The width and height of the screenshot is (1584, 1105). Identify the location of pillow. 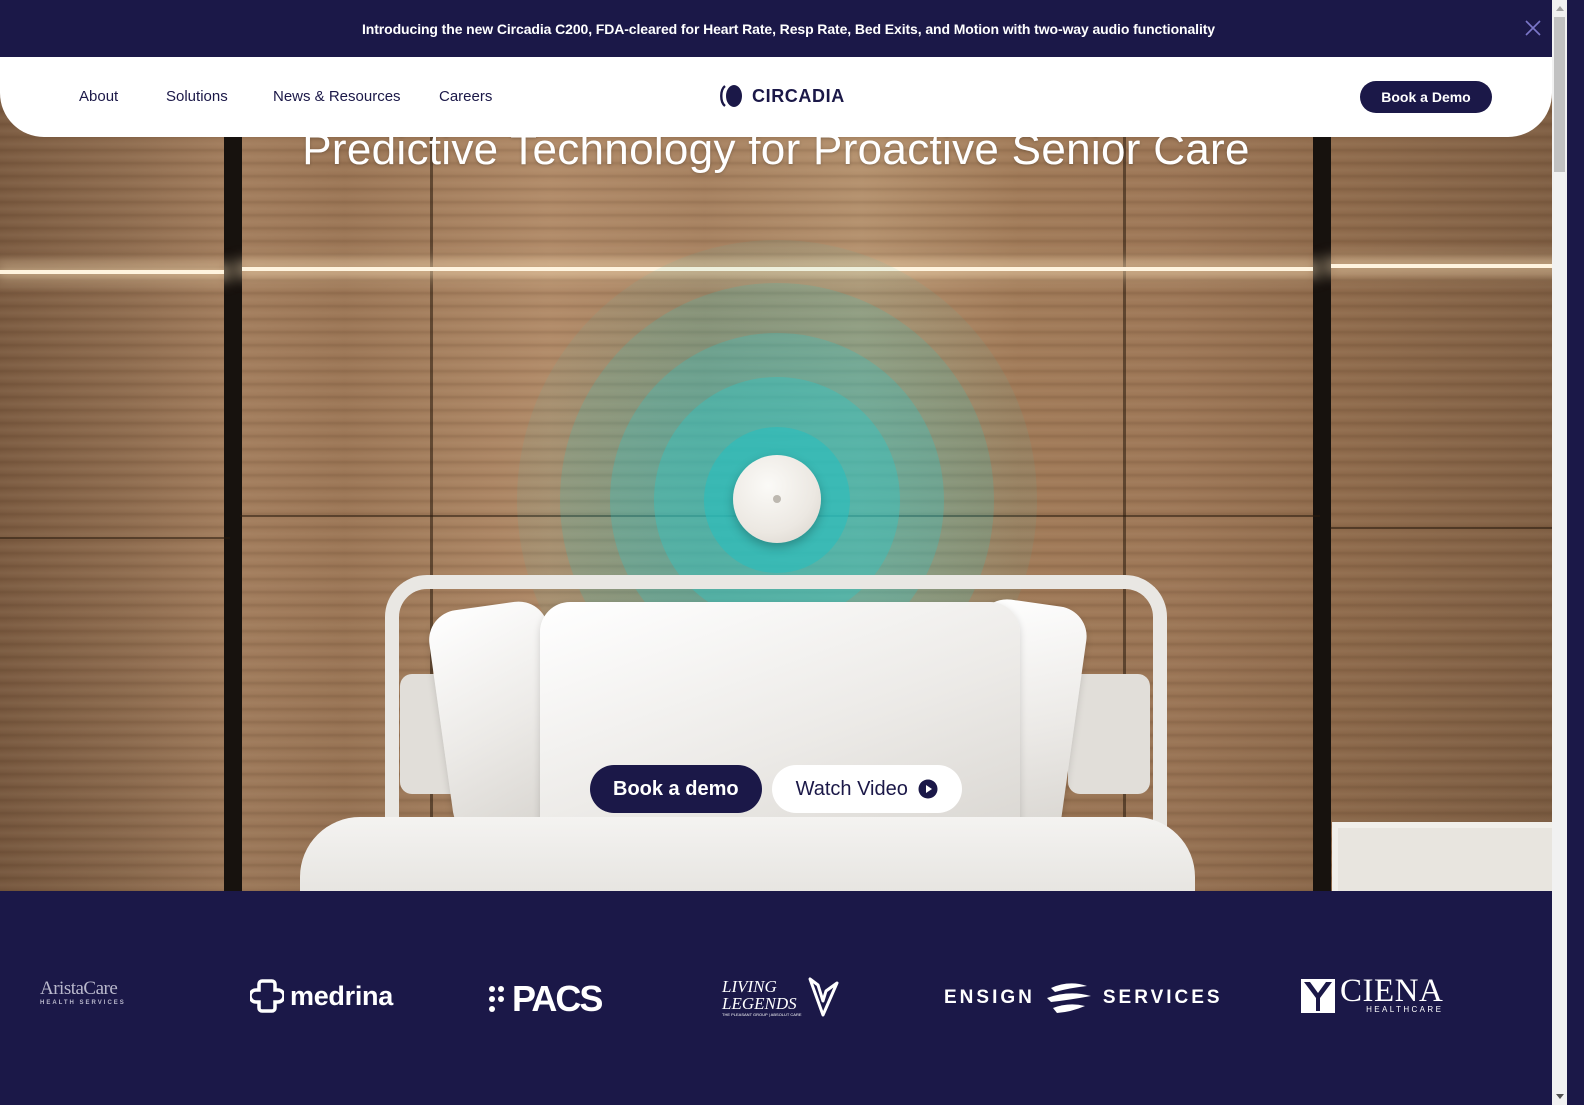
(780, 727).